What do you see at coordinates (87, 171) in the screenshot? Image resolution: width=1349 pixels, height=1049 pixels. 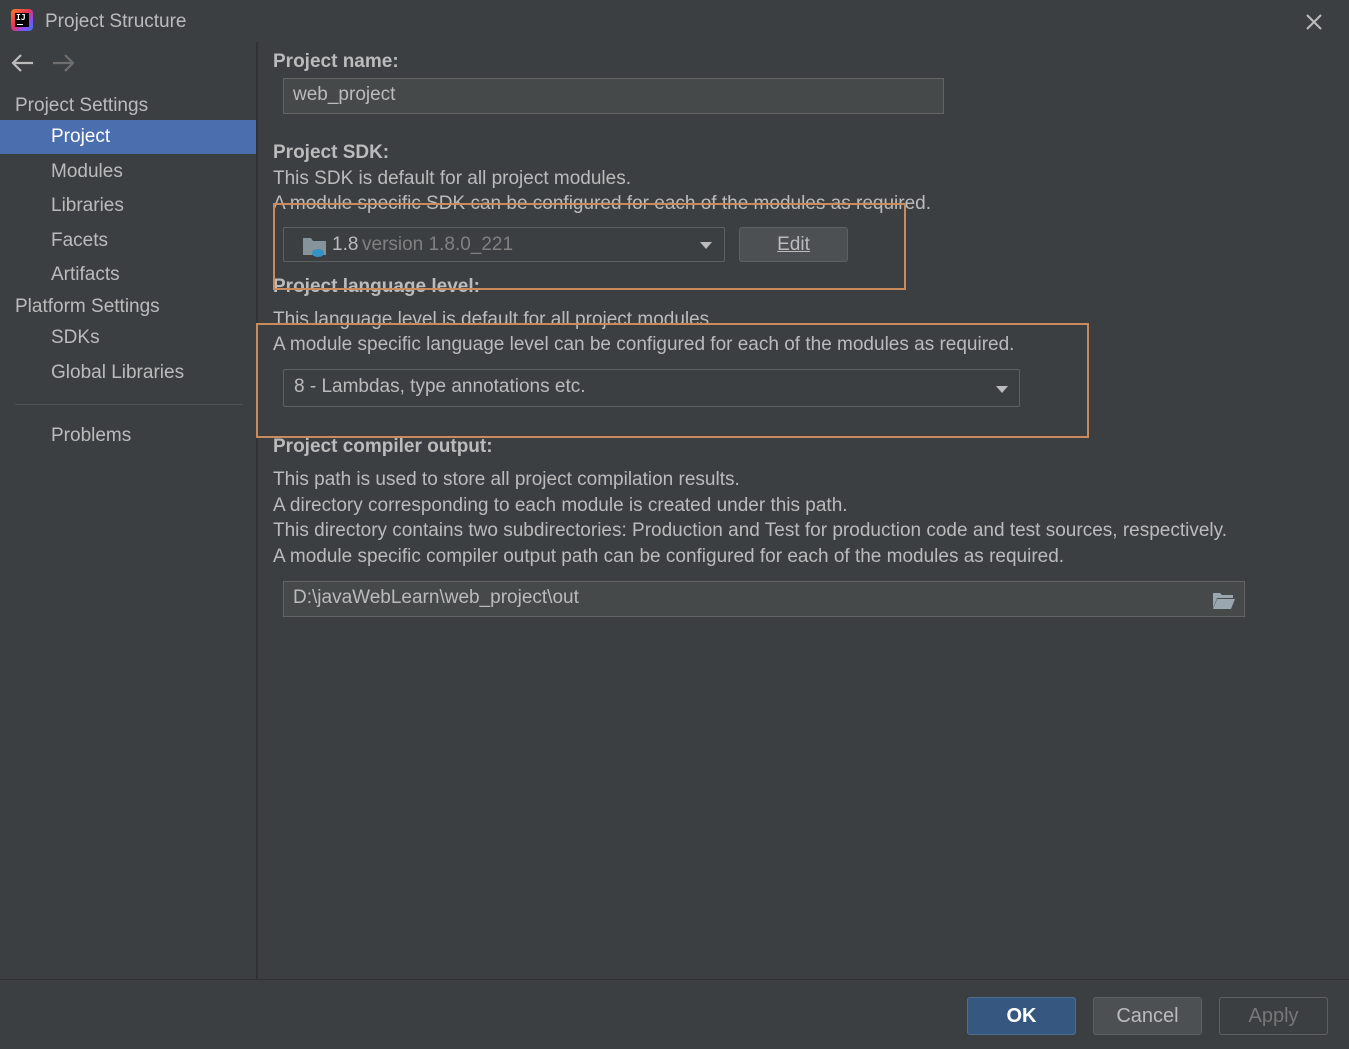 I see `sidebar-item-label: Modules` at bounding box center [87, 171].